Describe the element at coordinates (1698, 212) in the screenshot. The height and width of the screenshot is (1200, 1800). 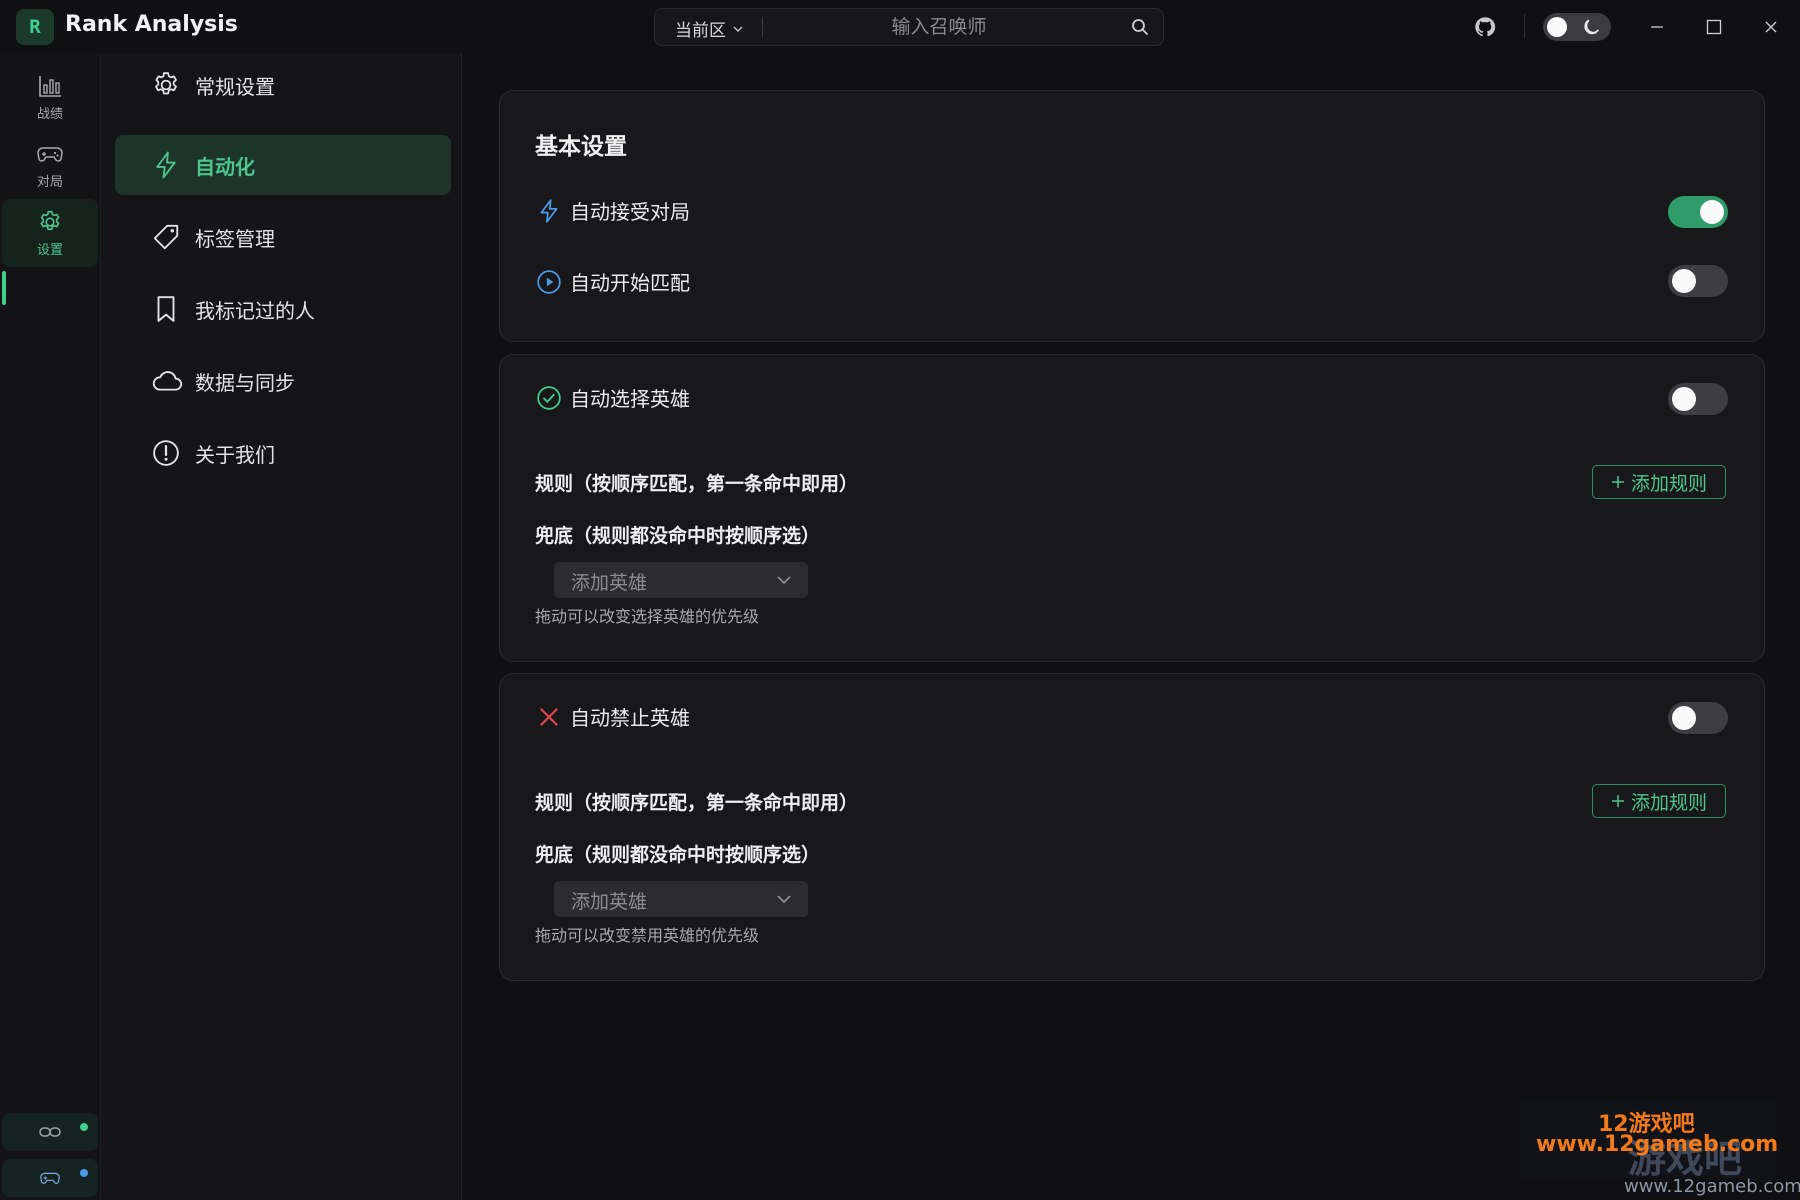
I see `auto-accept-toggle` at that location.